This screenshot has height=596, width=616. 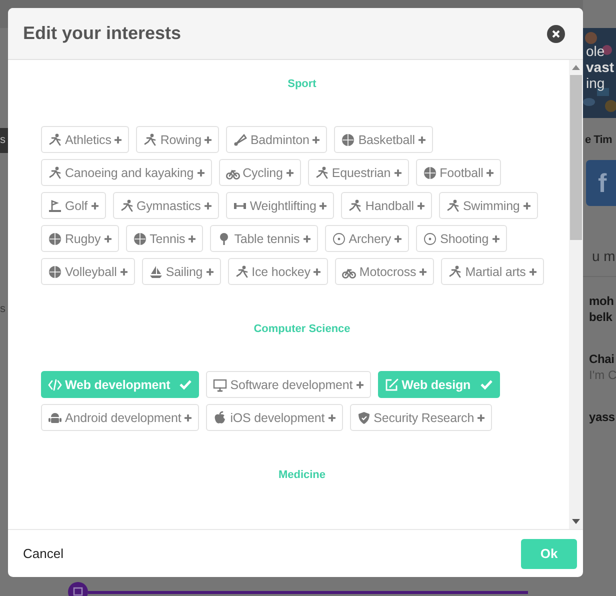 I want to click on interest-chip: Badminton, so click(x=277, y=139).